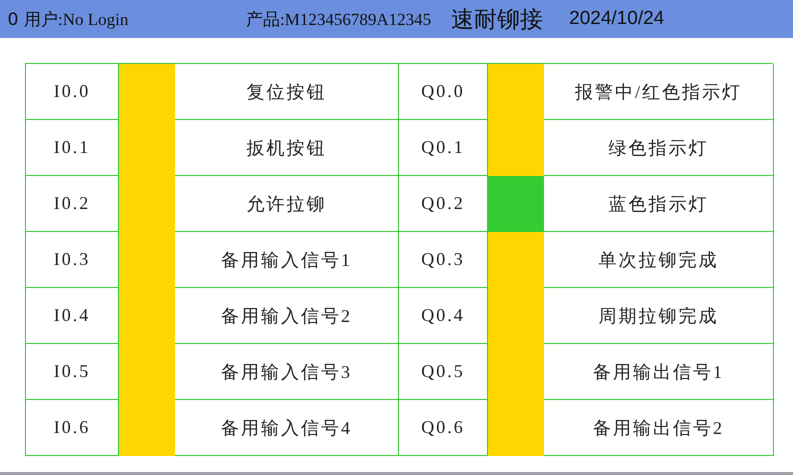  What do you see at coordinates (287, 428) in the screenshot?
I see `input-label: 备用输入信号4` at bounding box center [287, 428].